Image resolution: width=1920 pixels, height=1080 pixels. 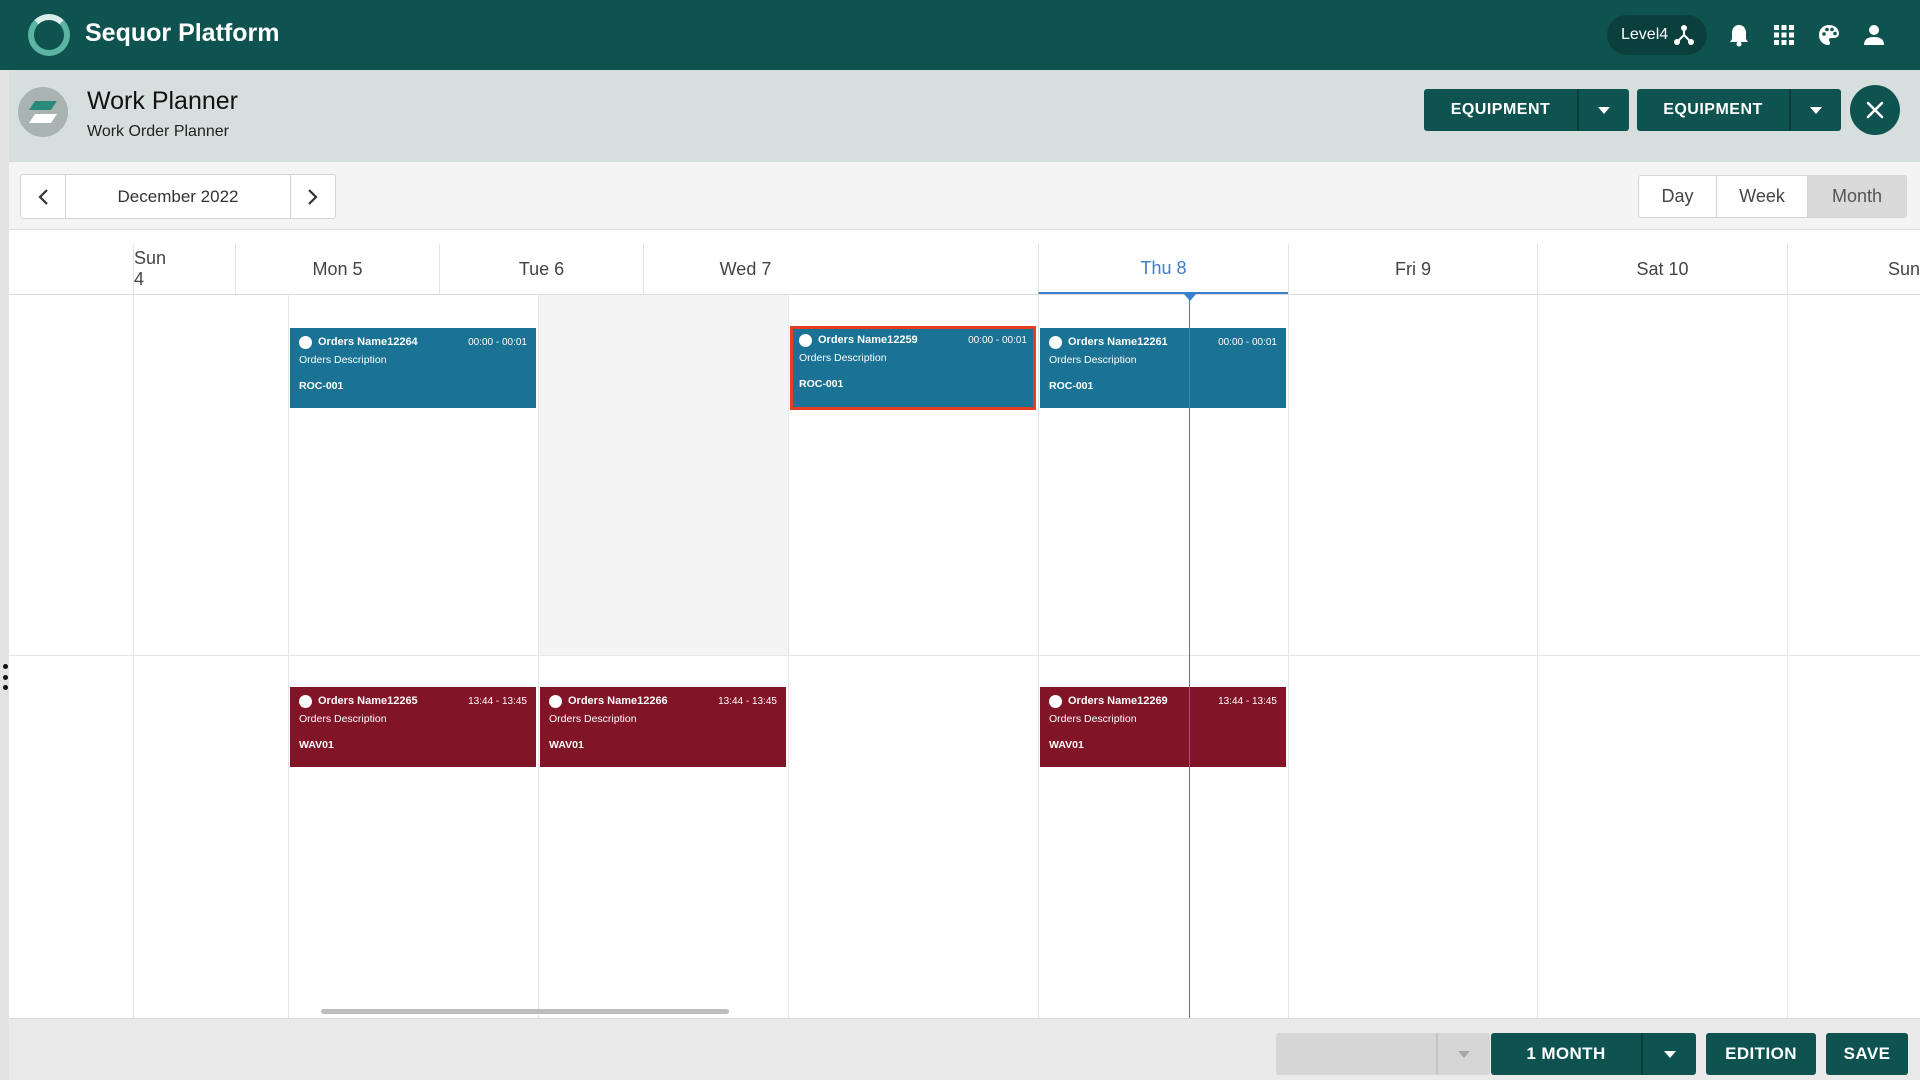 I want to click on current-period-label: December 2022, so click(x=178, y=196).